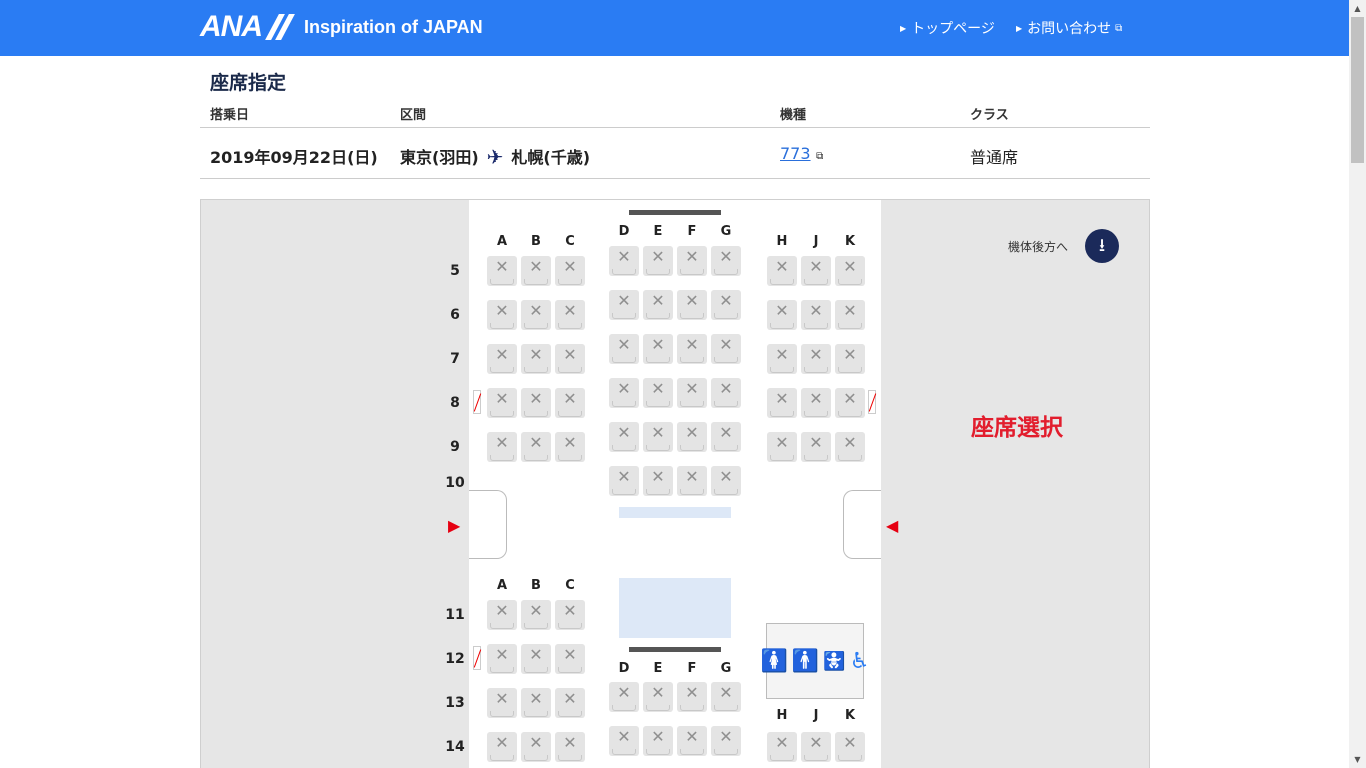 This screenshot has height=768, width=1366. Describe the element at coordinates (570, 585) in the screenshot. I see `column-label: C` at that location.